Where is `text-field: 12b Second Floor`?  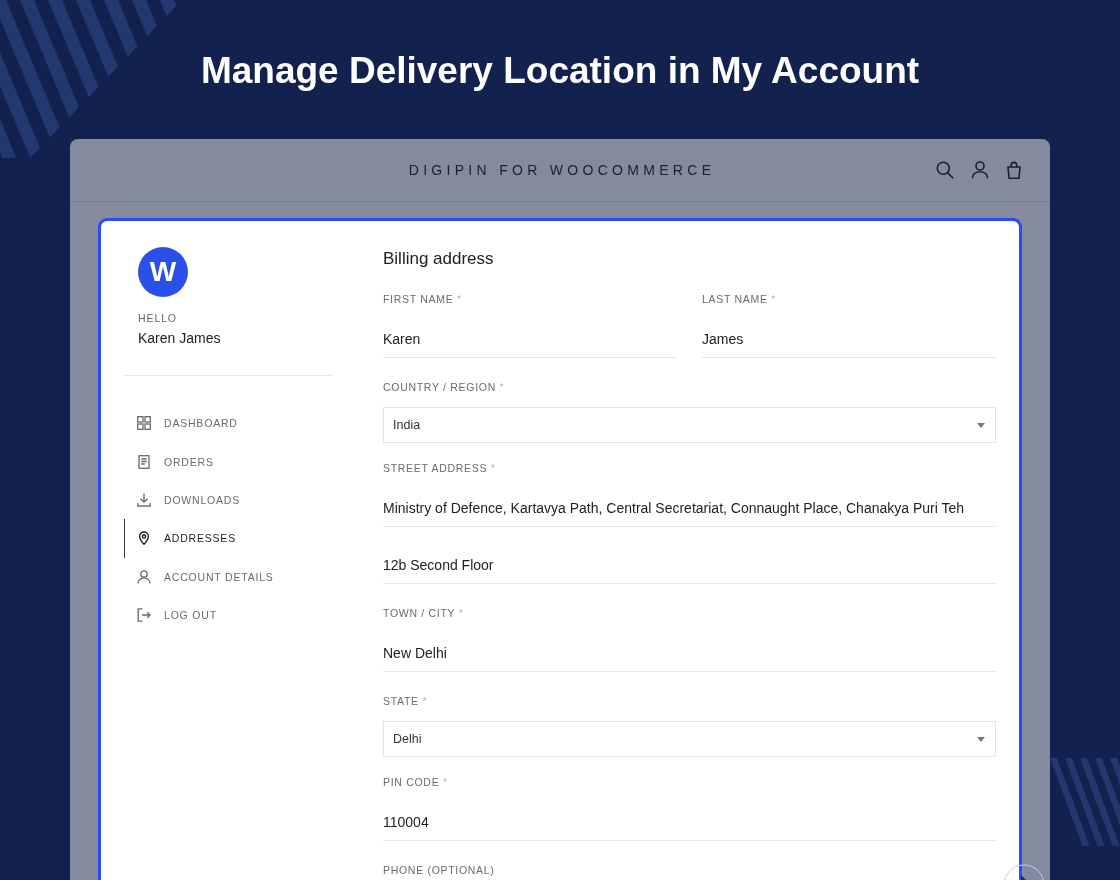
text-field: 12b Second Floor is located at coordinates (689, 565).